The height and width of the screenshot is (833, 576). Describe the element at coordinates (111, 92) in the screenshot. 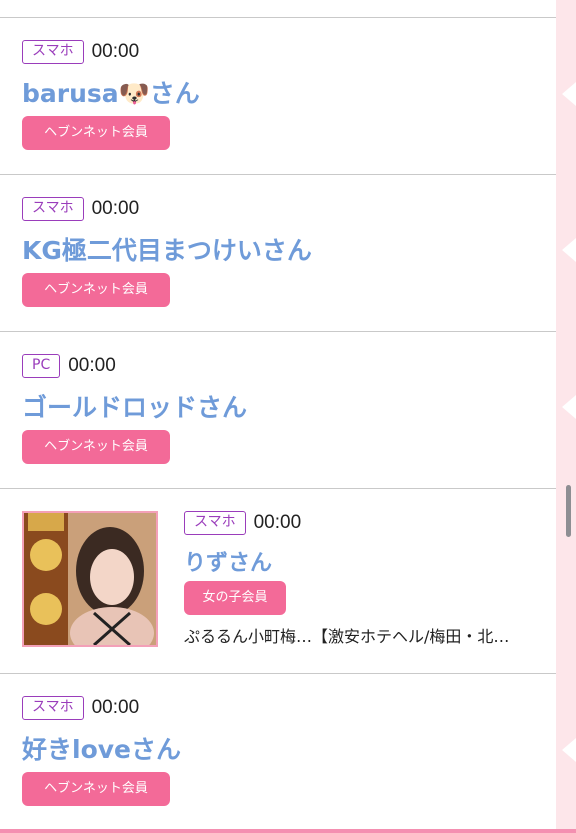

I see `user-name-link: barusa🐶さん` at that location.